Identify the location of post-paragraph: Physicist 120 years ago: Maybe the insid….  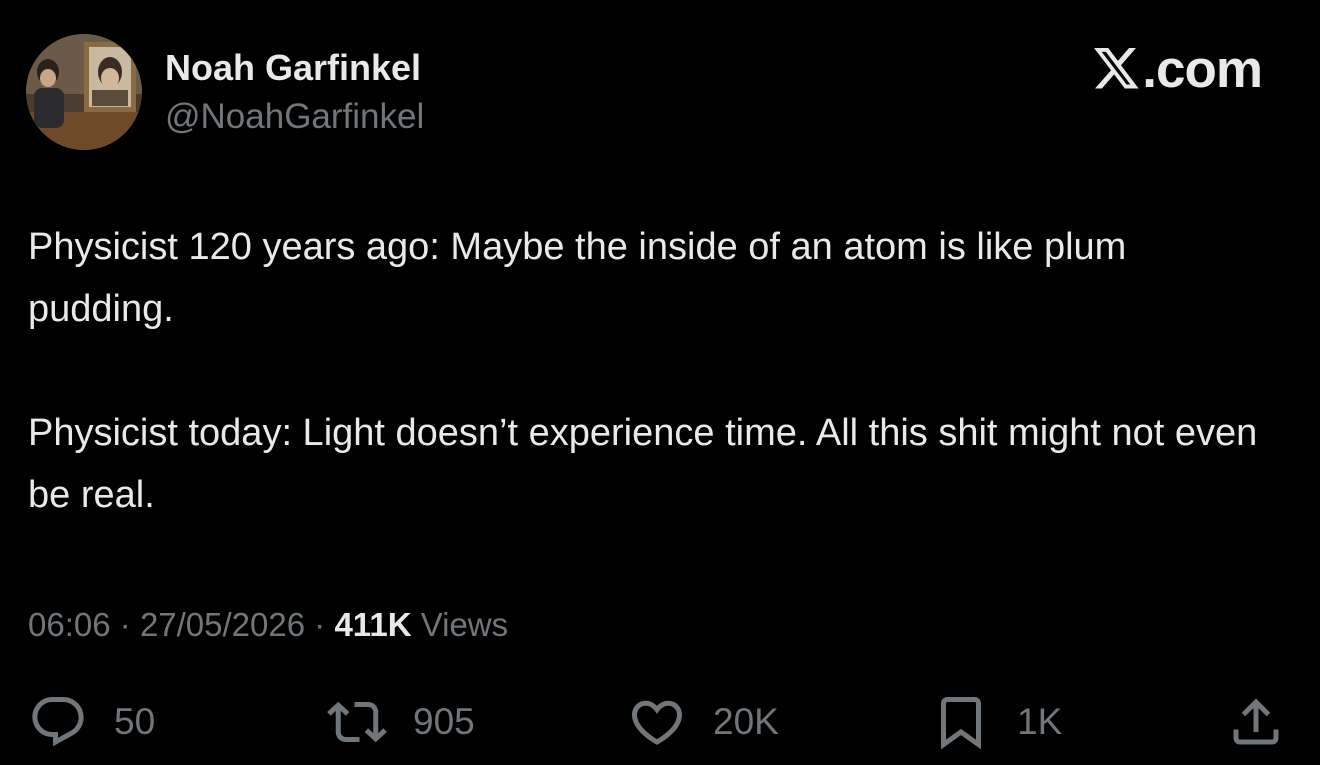
(577, 278).